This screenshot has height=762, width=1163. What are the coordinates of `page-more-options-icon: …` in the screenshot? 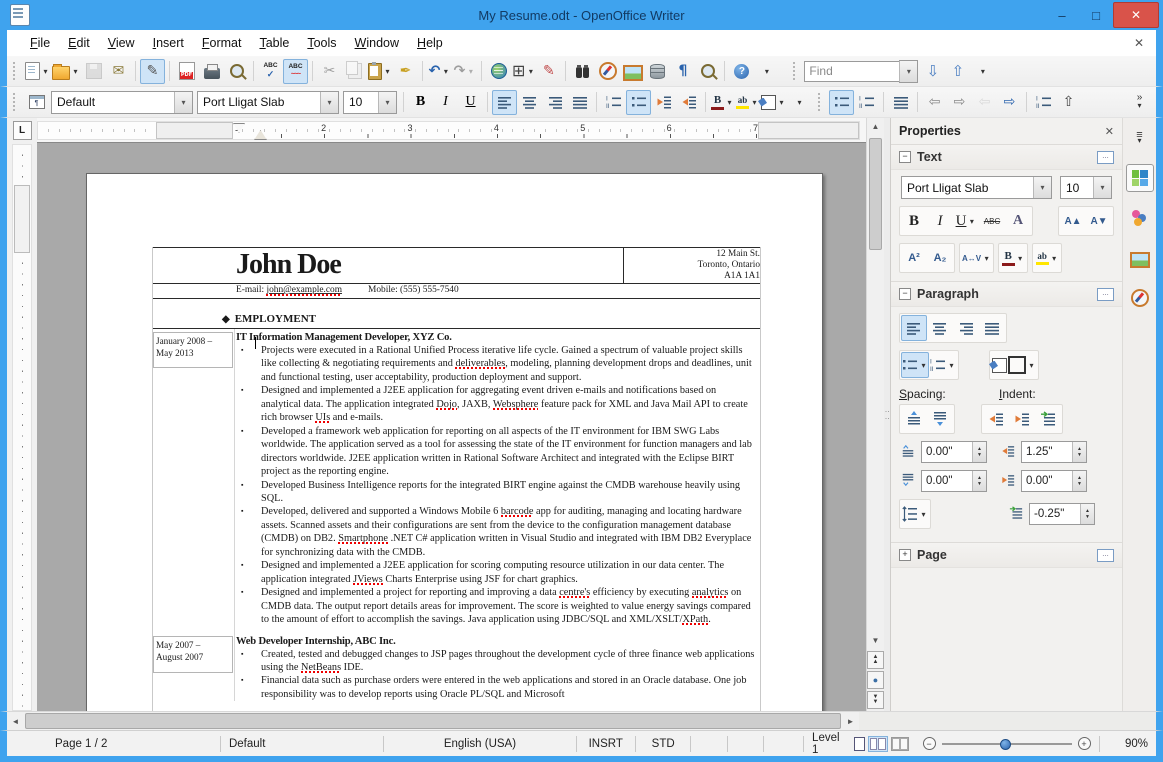 It's located at (1105, 555).